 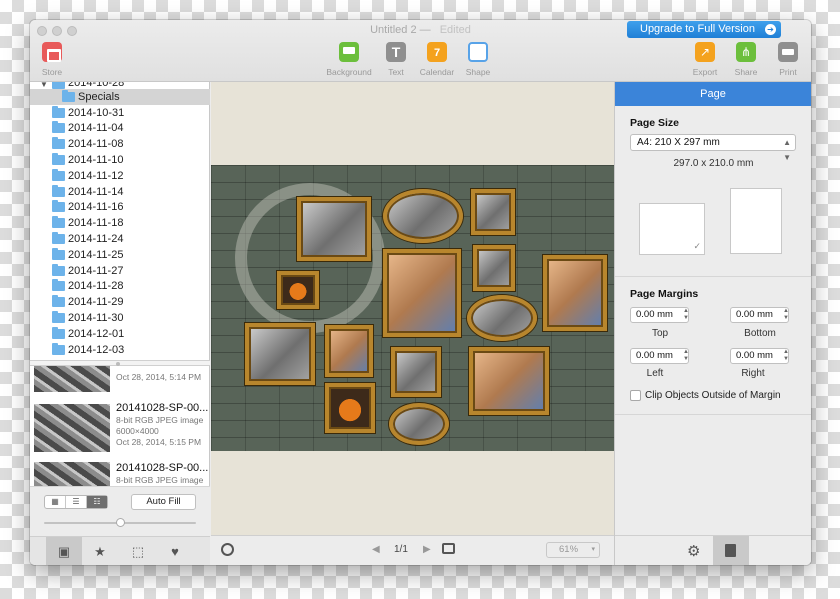 I want to click on folder-item: 2014-10-31, so click(x=120, y=113).